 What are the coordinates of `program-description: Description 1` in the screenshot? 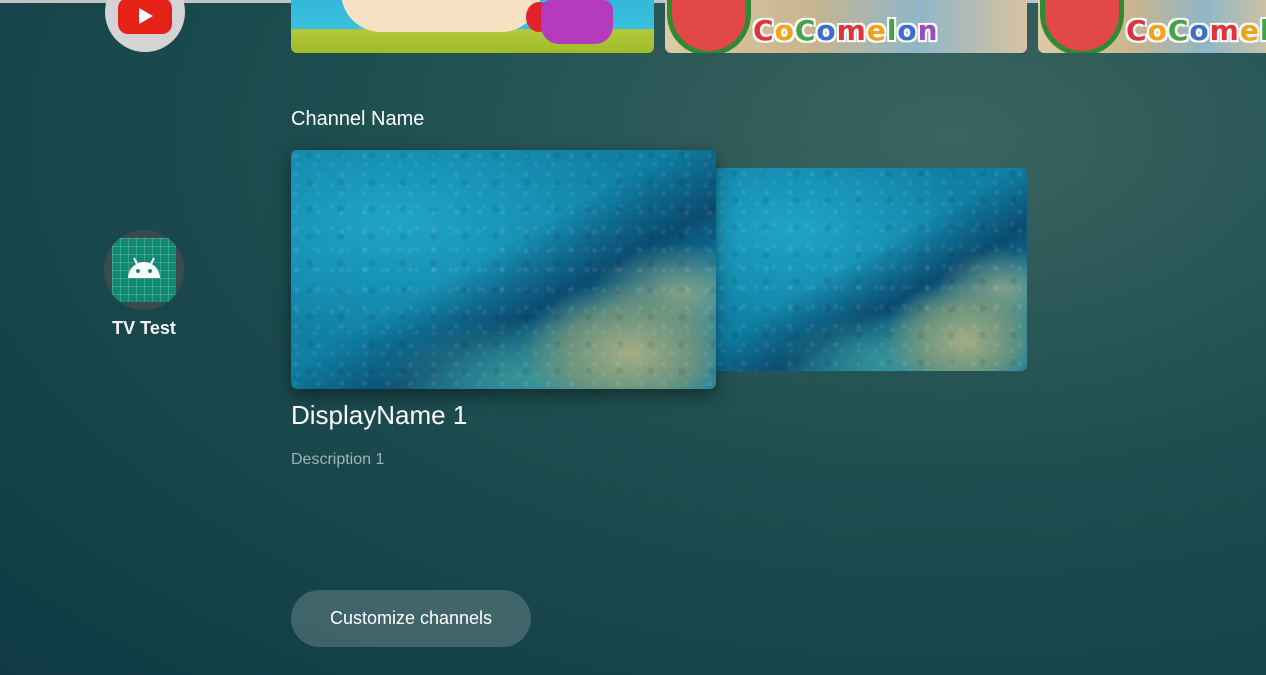 It's located at (338, 459).